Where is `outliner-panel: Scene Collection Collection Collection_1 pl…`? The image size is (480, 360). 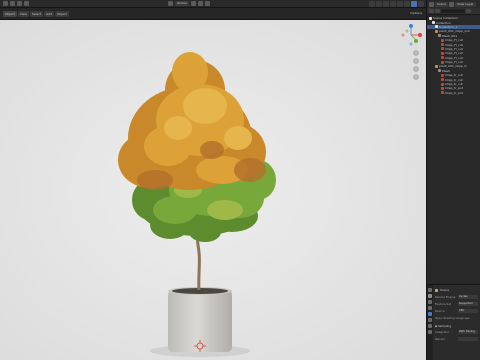
outliner-panel: Scene Collection Collection Collection_1 pl… is located at coordinates (453, 146).